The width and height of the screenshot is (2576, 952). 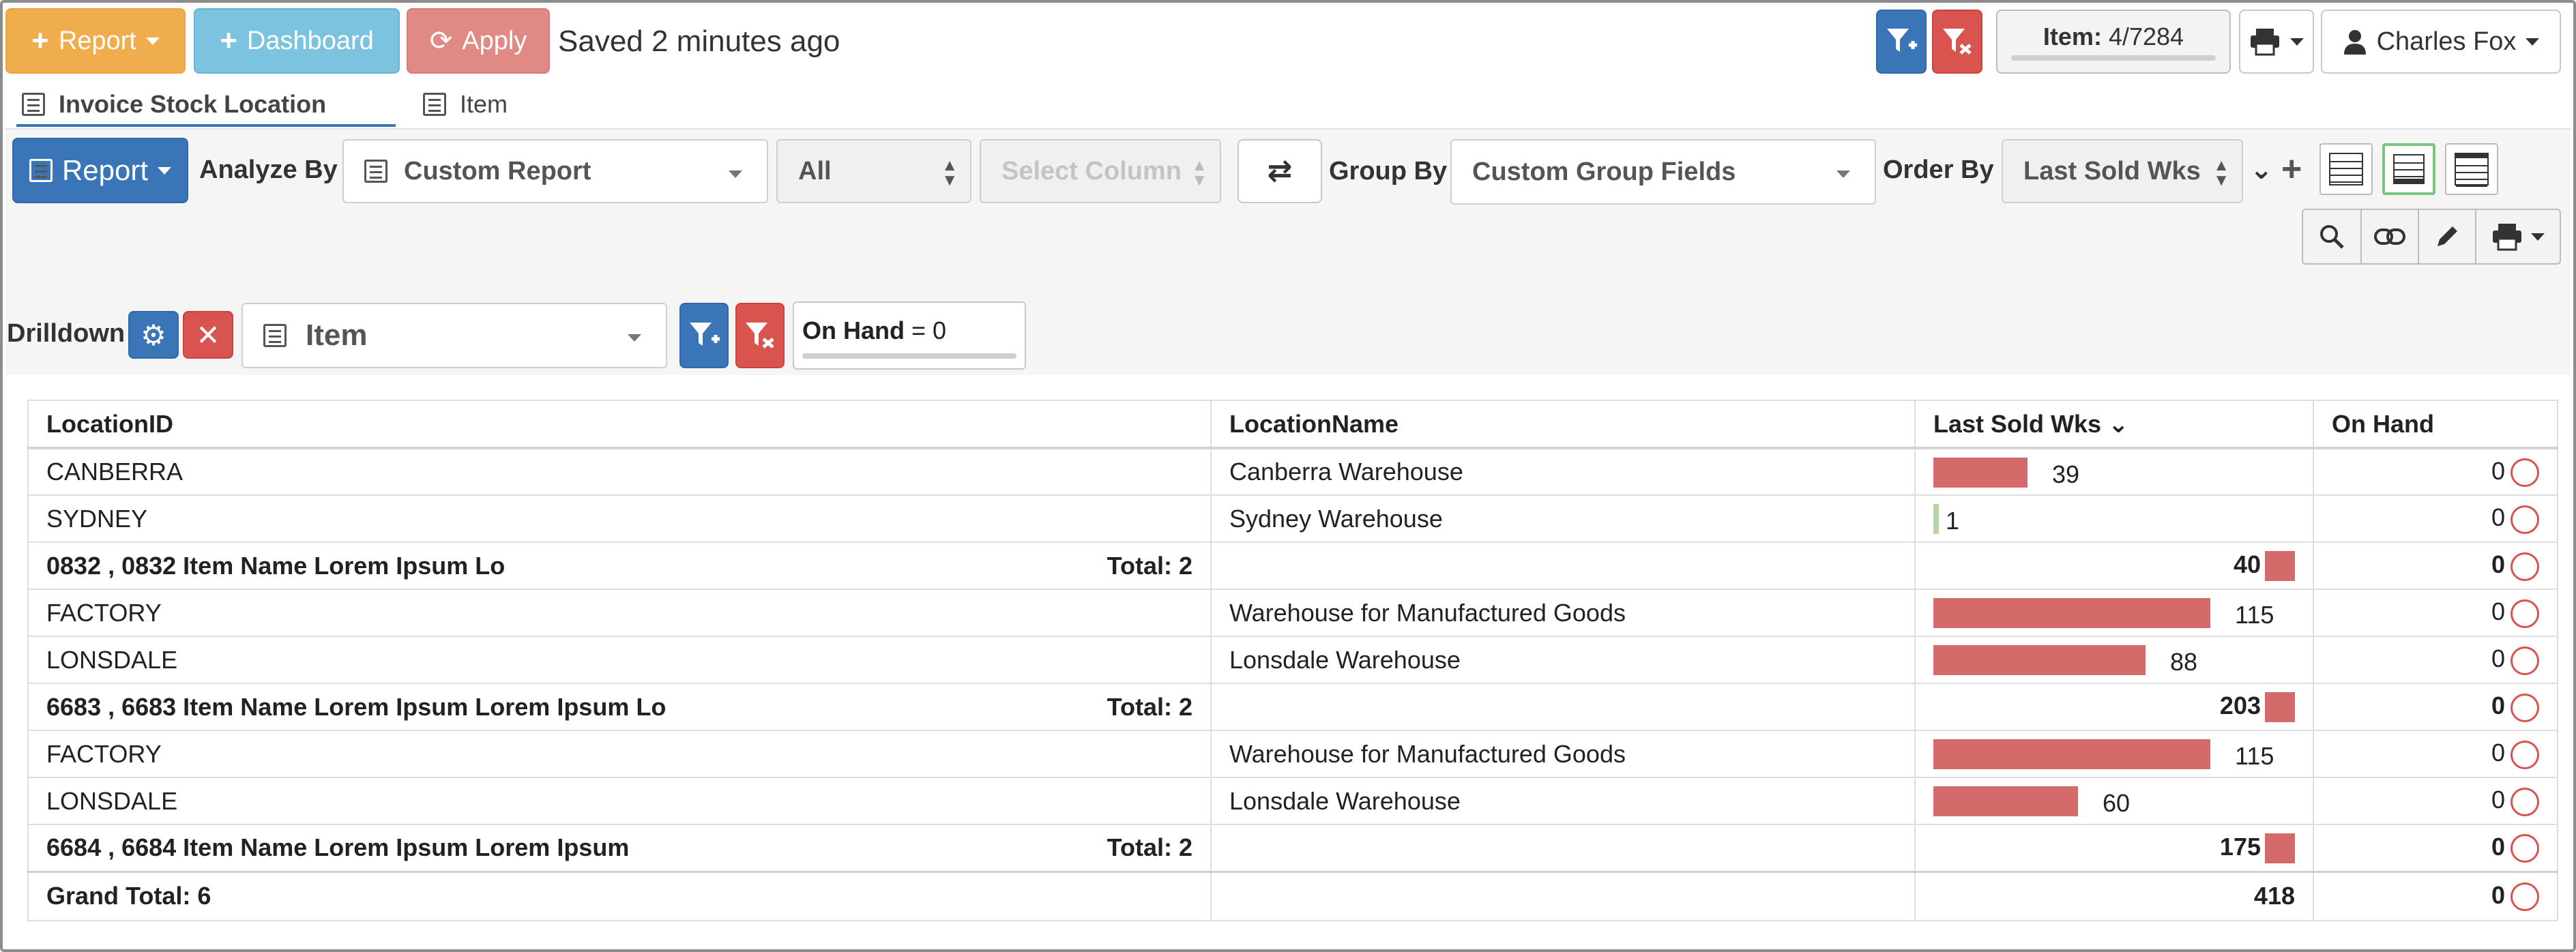 I want to click on last-sold-total-cell: 40, so click(x=2114, y=566).